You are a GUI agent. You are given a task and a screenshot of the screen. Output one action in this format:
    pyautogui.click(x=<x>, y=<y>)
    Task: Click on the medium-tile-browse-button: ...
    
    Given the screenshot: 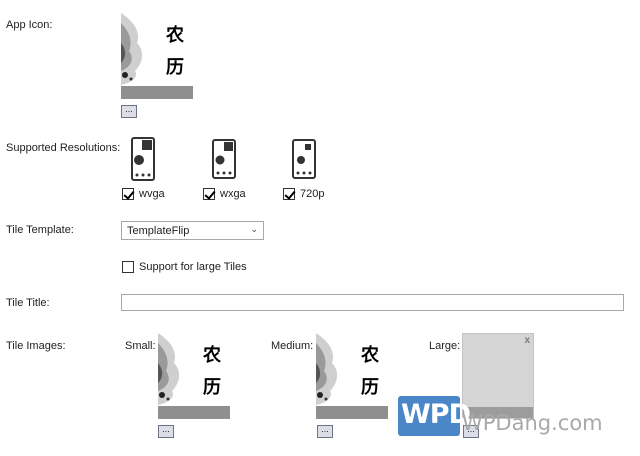 What is the action you would take?
    pyautogui.click(x=325, y=431)
    